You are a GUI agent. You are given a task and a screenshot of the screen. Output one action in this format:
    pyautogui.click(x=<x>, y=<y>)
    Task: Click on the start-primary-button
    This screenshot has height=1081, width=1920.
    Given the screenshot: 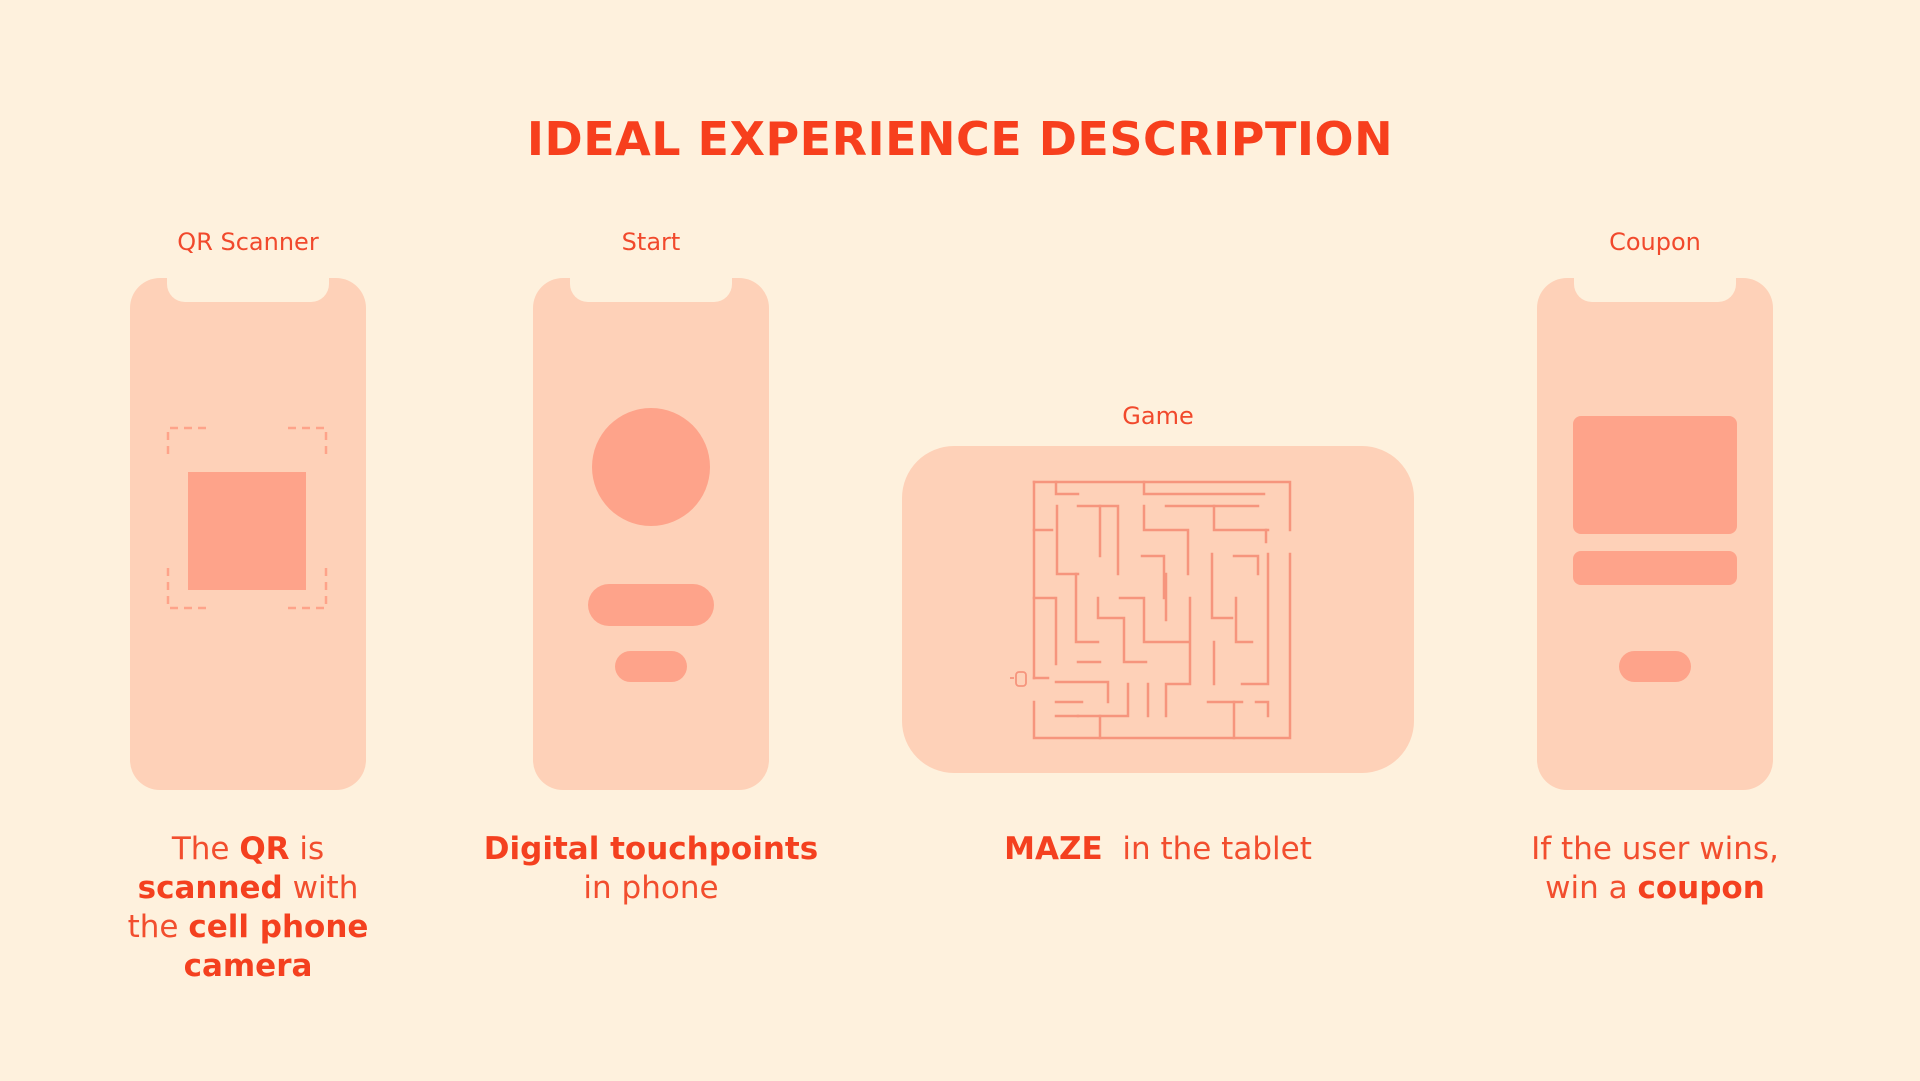 What is the action you would take?
    pyautogui.click(x=651, y=605)
    